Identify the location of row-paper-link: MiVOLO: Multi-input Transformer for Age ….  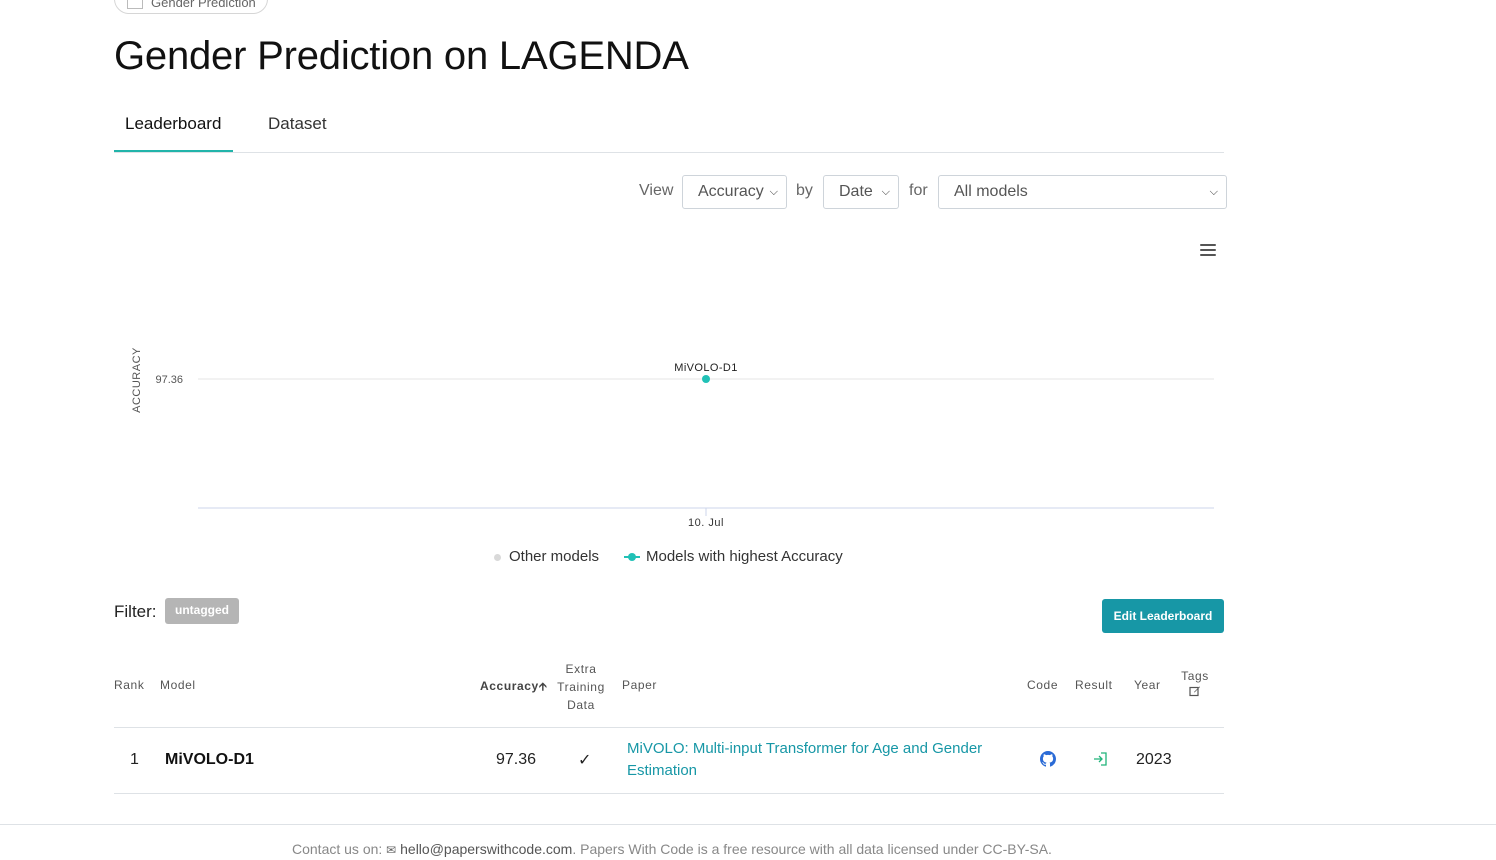
(822, 760).